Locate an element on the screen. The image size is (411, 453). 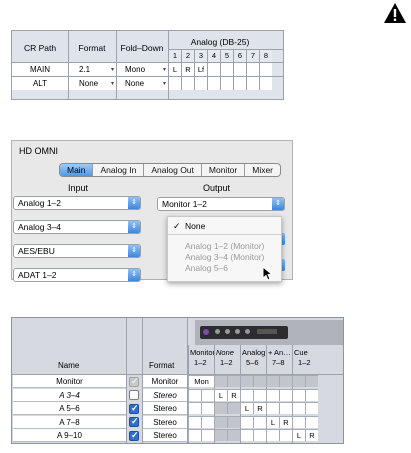
channel-assign-cell: L is located at coordinates (174, 69).